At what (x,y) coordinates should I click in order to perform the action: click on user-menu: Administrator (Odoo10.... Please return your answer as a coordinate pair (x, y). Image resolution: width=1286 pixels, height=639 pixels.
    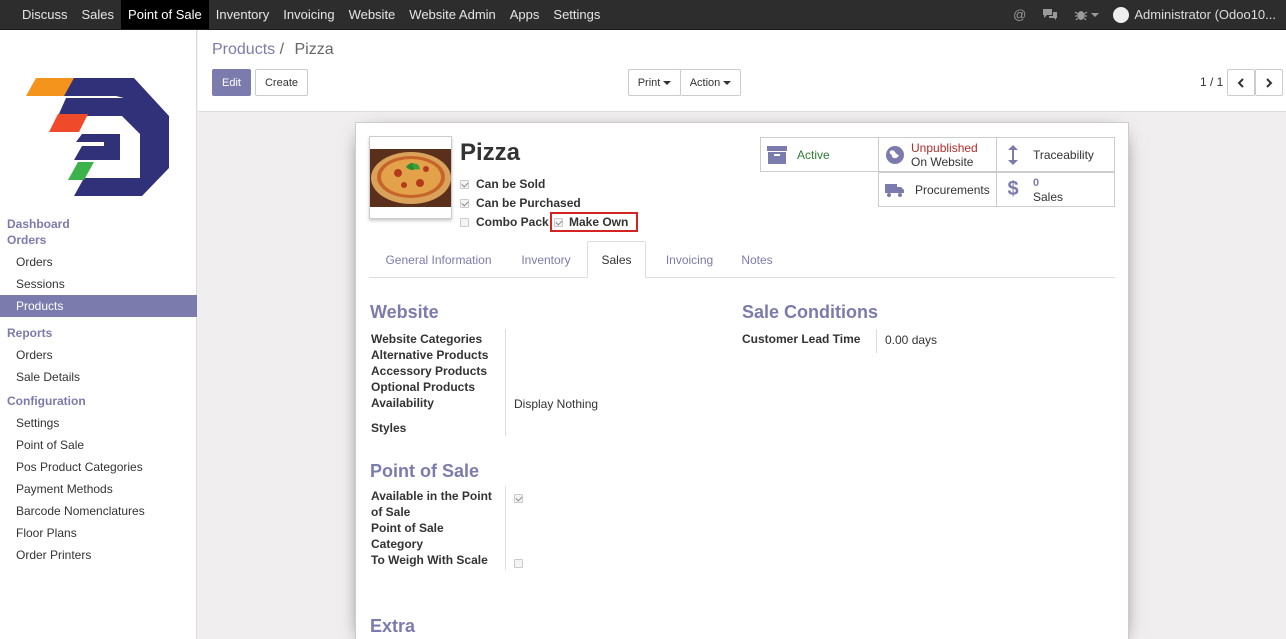
    Looking at the image, I should click on (1194, 14).